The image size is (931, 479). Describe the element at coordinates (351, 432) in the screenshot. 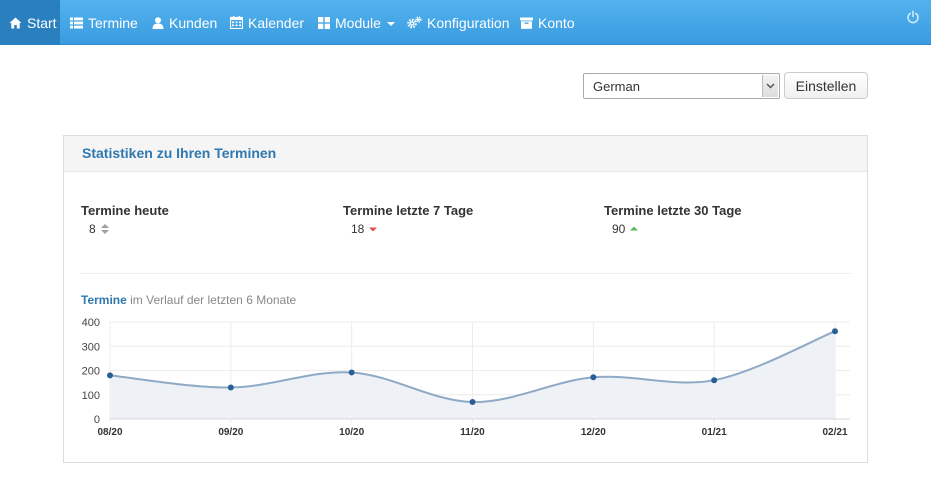

I see `x-tick-label: 10/20` at that location.